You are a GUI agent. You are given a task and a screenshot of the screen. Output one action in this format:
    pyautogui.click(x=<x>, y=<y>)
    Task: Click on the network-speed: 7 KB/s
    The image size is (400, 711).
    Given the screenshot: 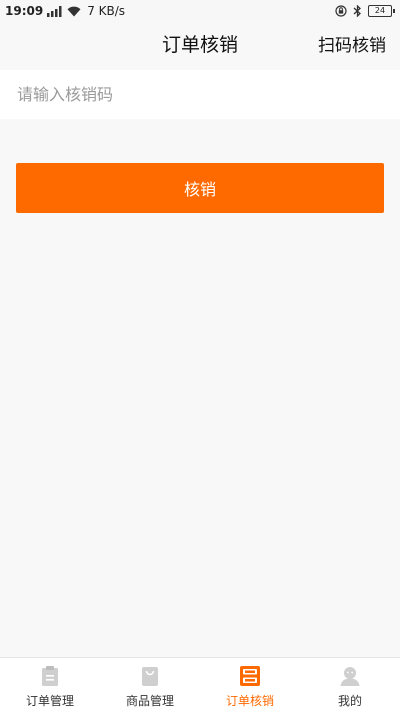 What is the action you would take?
    pyautogui.click(x=106, y=11)
    